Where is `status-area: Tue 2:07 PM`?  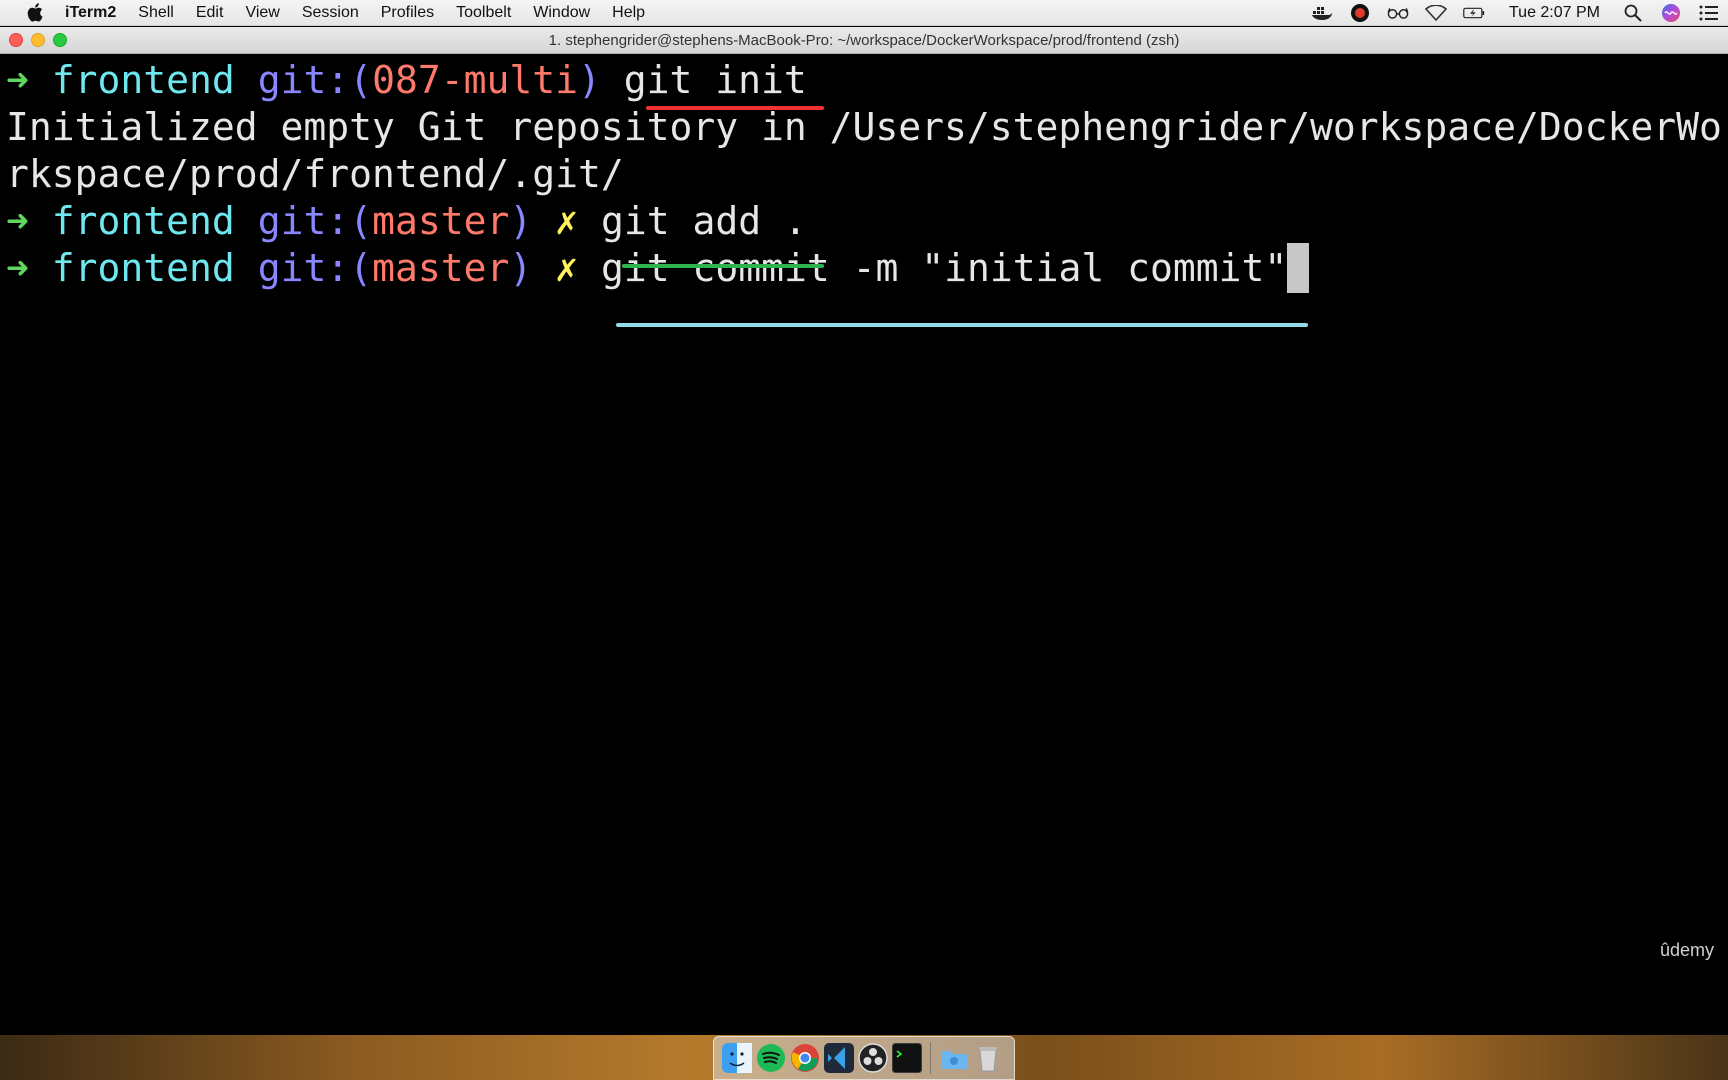 status-area: Tue 2:07 PM is located at coordinates (1515, 13).